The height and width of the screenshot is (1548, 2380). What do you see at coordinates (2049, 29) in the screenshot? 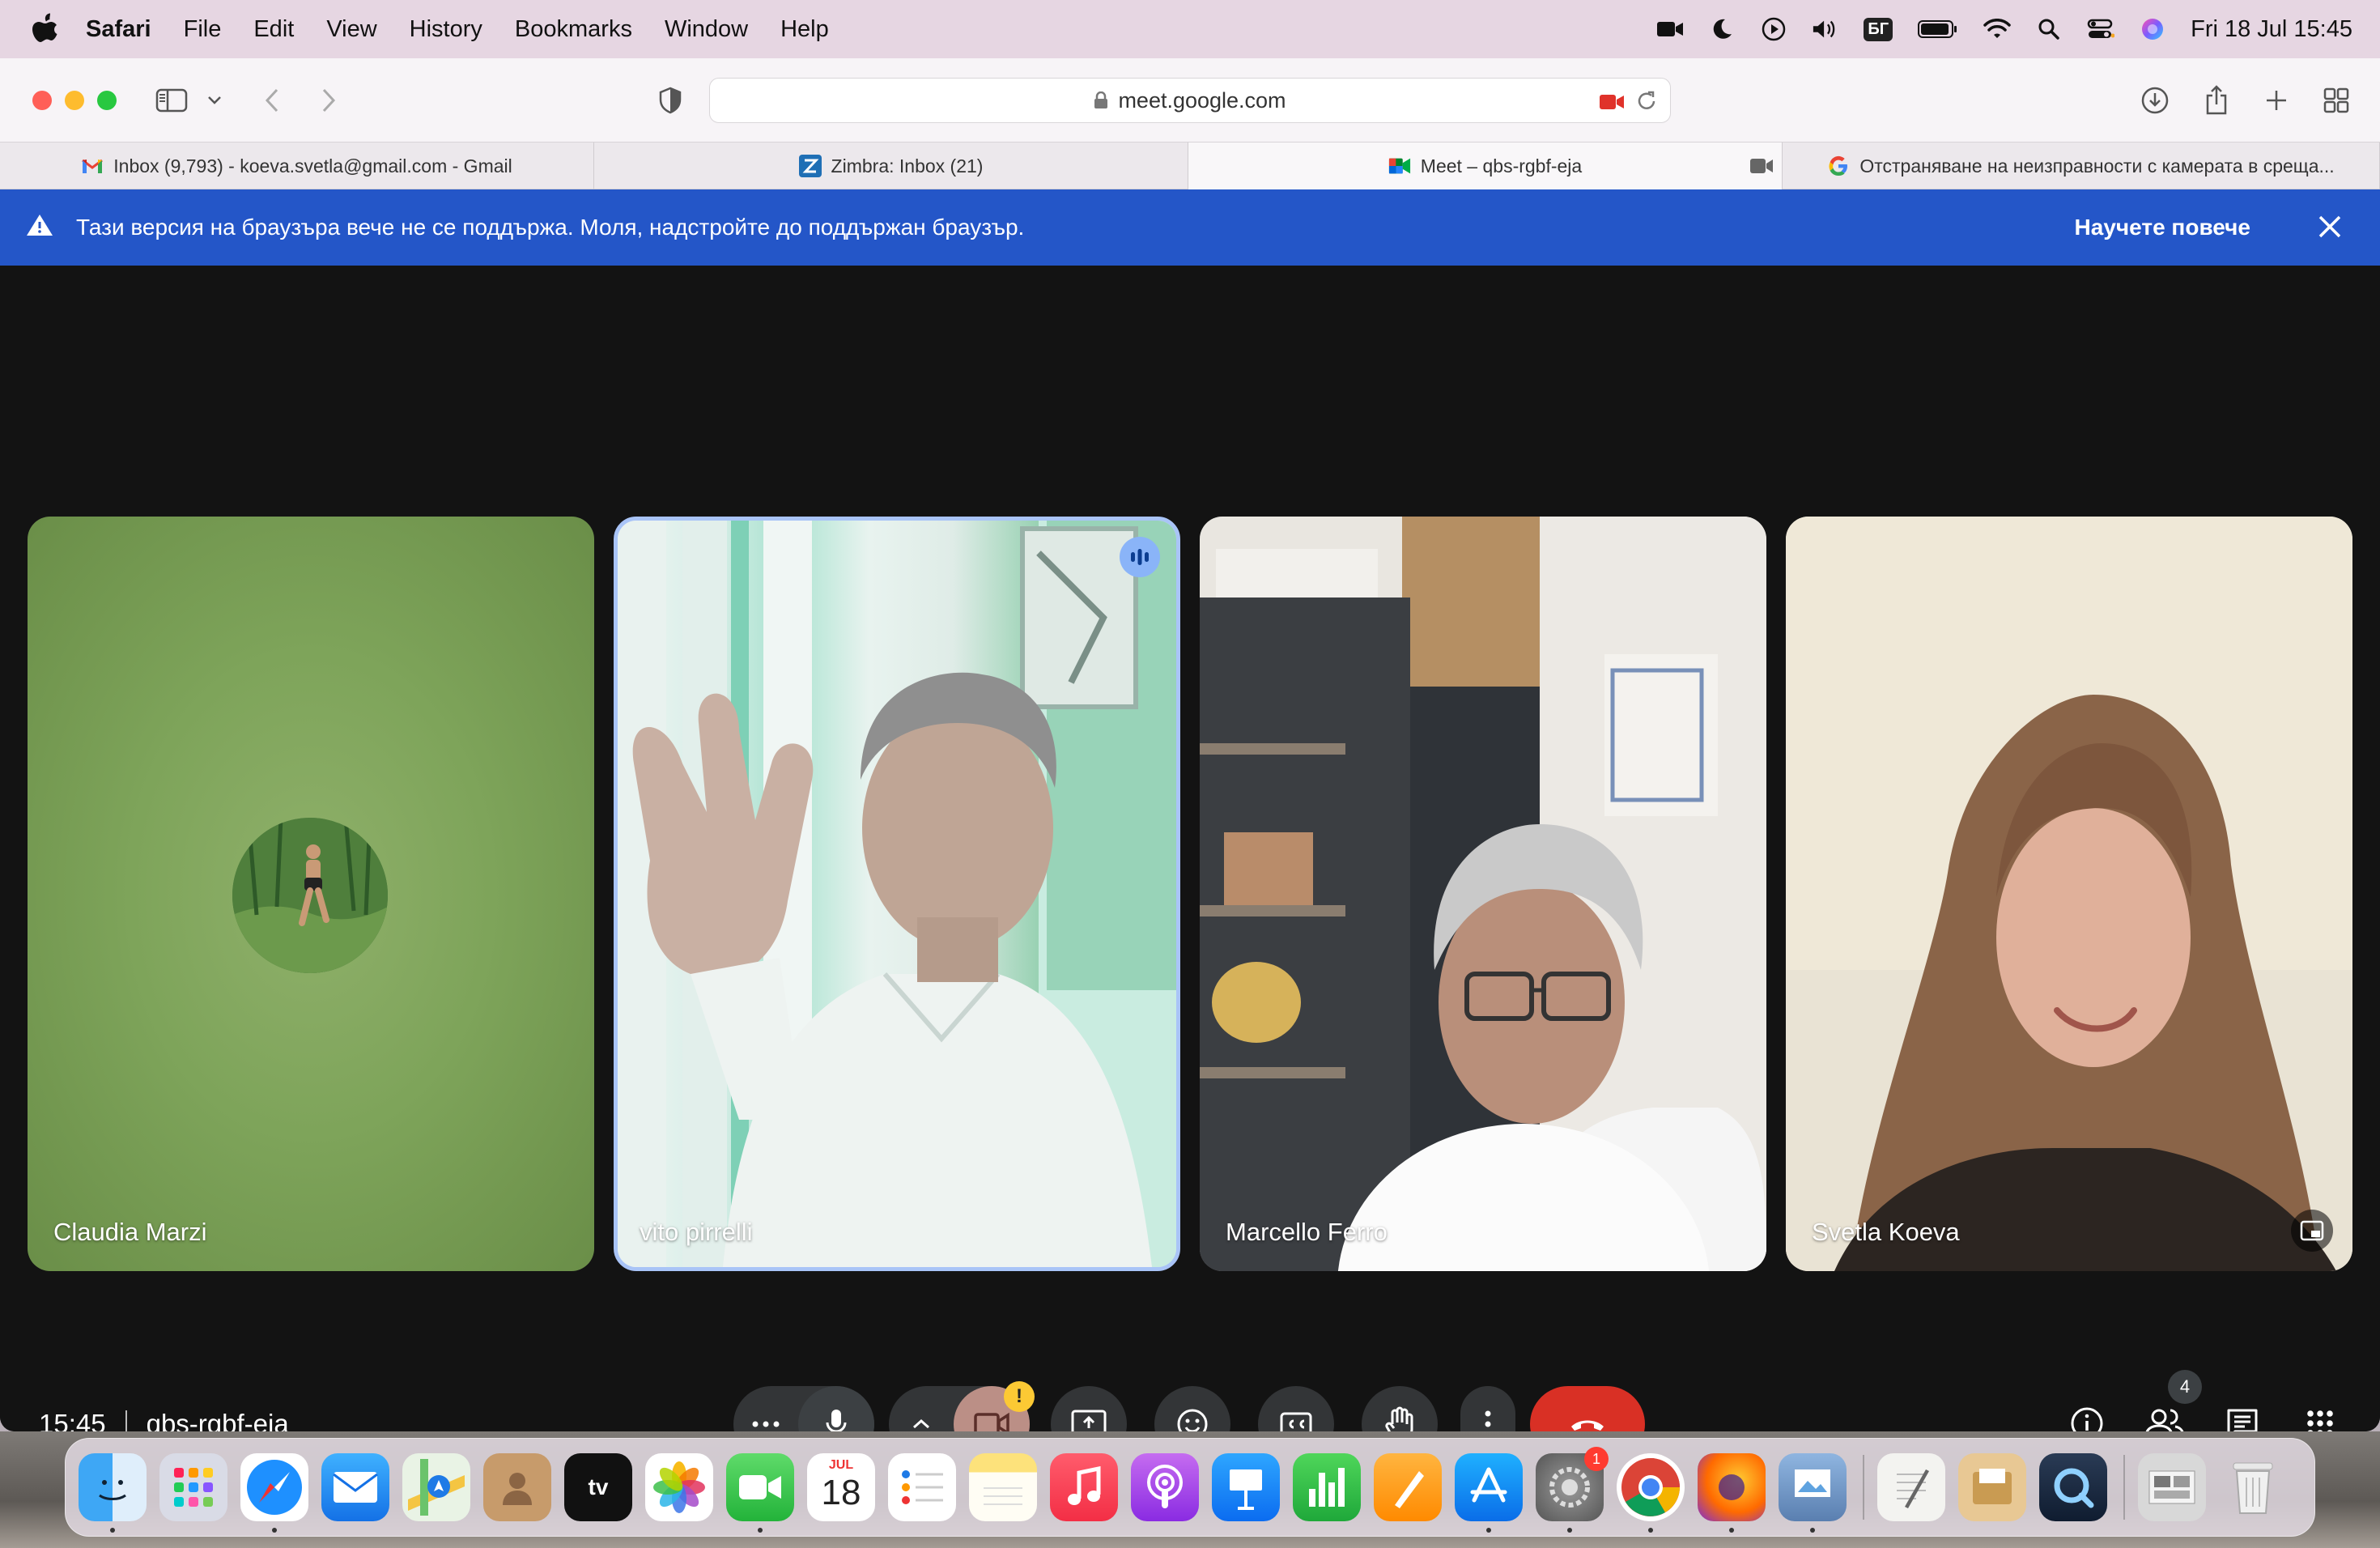
I see `spotlight-search-icon` at bounding box center [2049, 29].